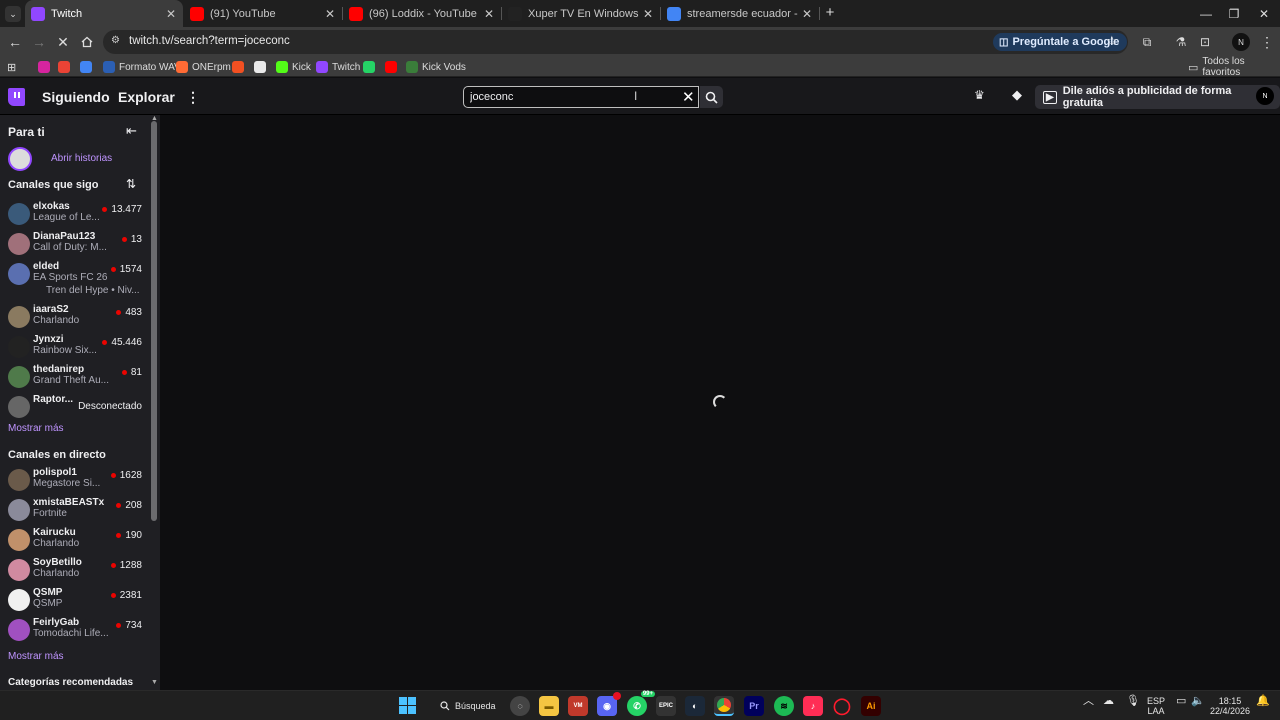 The image size is (1280, 720). What do you see at coordinates (1263, 701) in the screenshot?
I see `notification-bell-icon: 🔔` at bounding box center [1263, 701].